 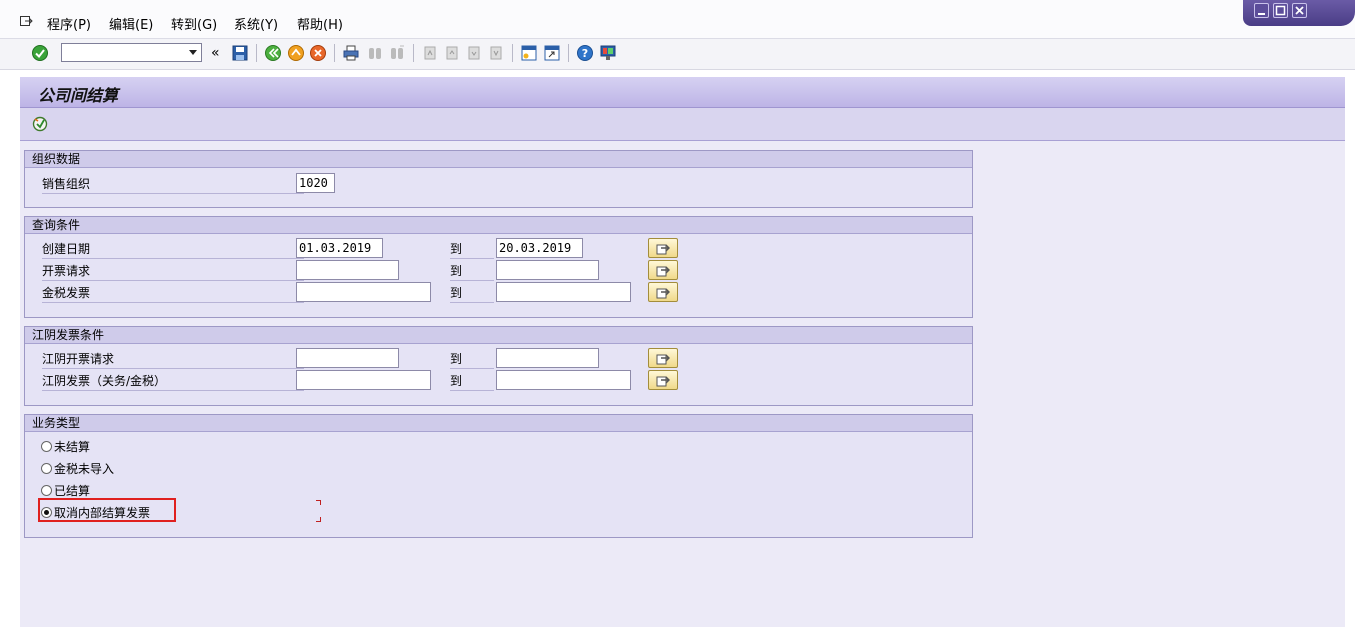 I want to click on billing-request-from-field, so click(x=347, y=270).